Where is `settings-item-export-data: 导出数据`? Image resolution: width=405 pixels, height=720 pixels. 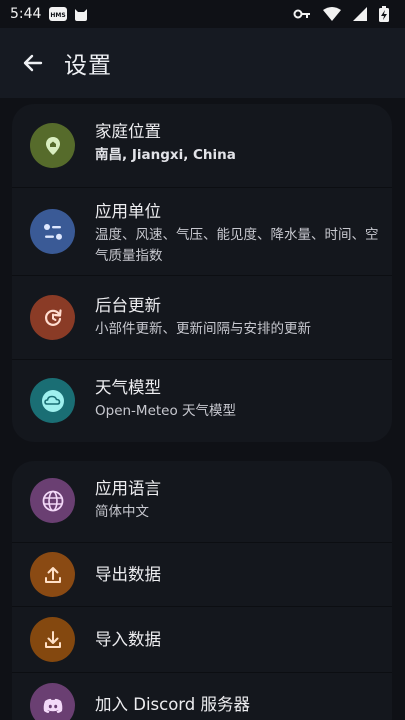
settings-item-export-data: 导出数据 is located at coordinates (202, 575).